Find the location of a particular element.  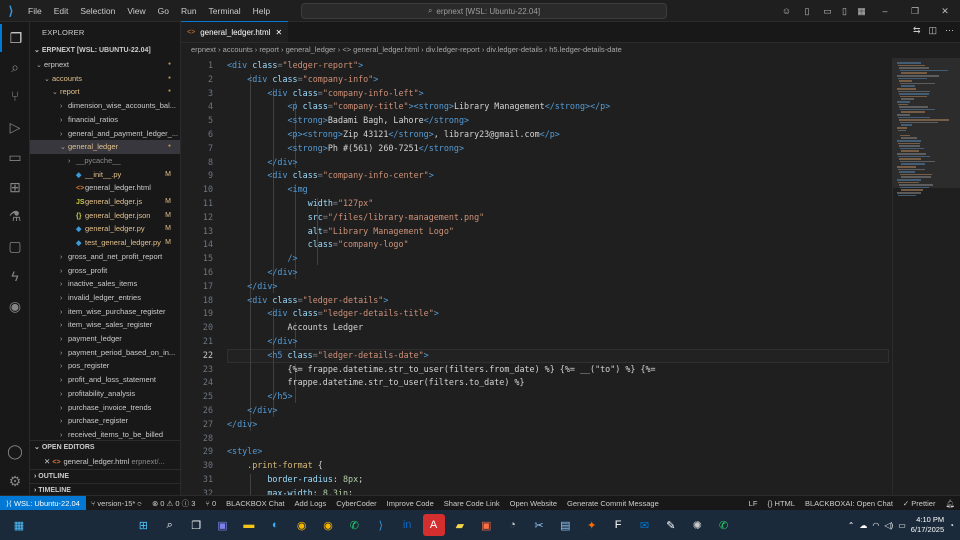

vscode-taskbar-icon: ⟩ is located at coordinates (381, 525).